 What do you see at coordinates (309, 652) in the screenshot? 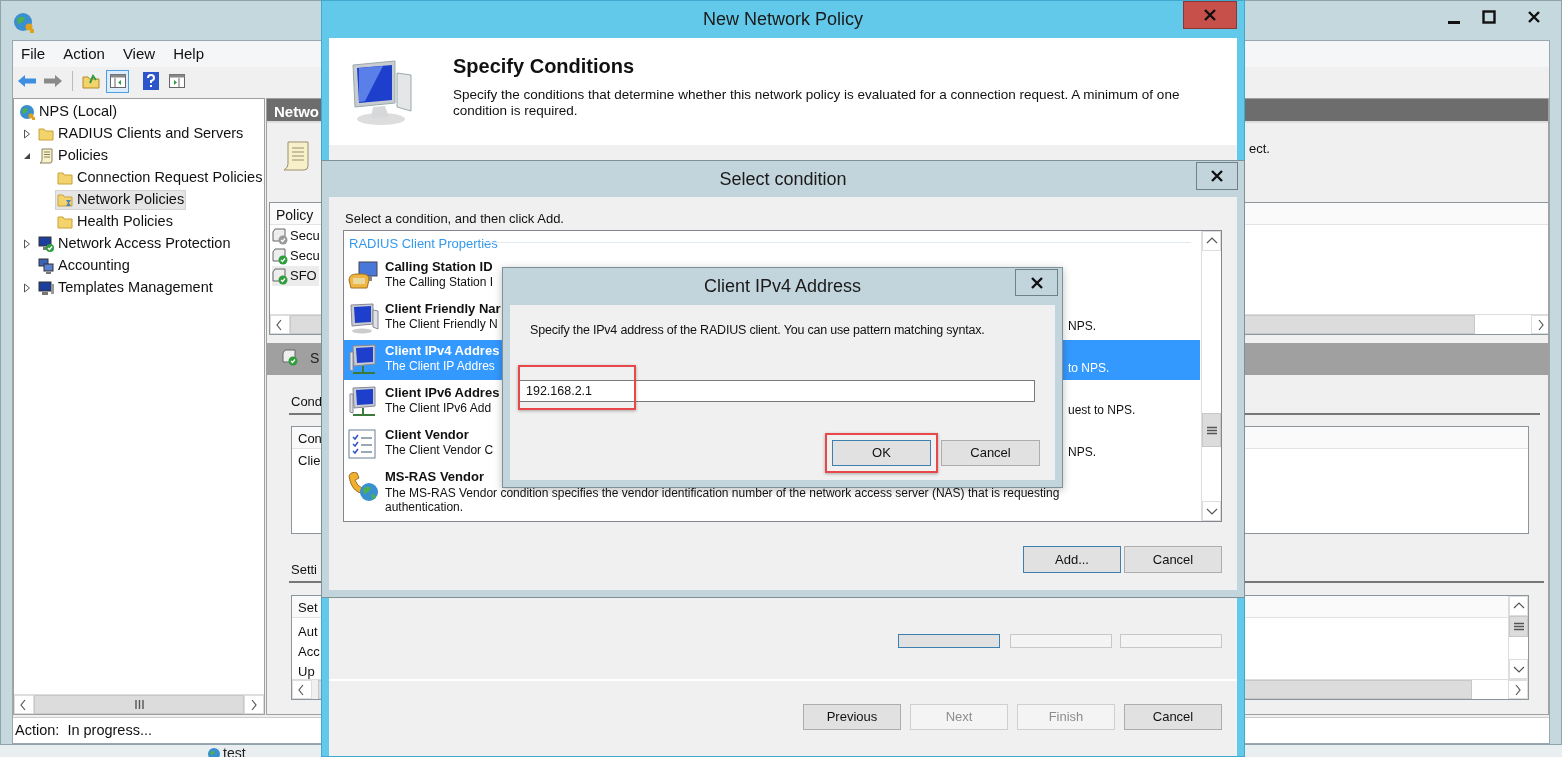
I see `table-cell-text: Acc` at bounding box center [309, 652].